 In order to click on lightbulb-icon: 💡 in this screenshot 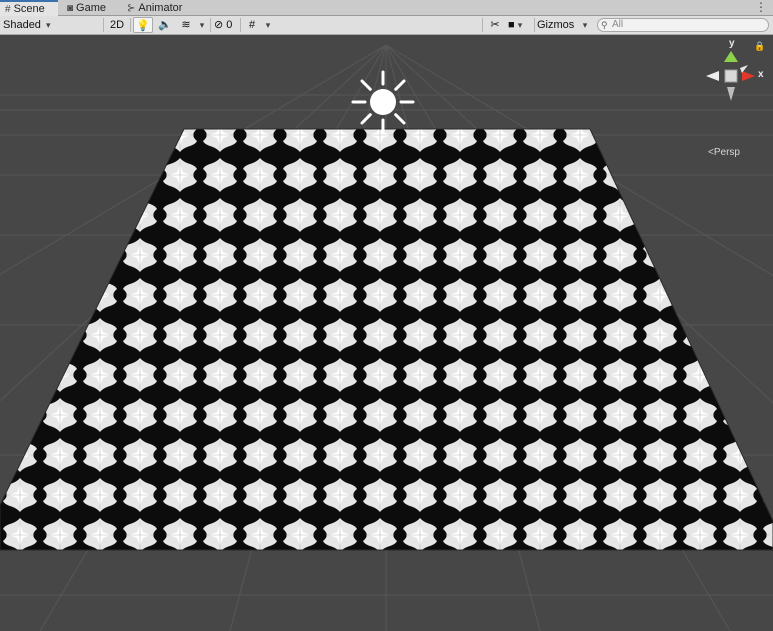, I will do `click(143, 26)`.